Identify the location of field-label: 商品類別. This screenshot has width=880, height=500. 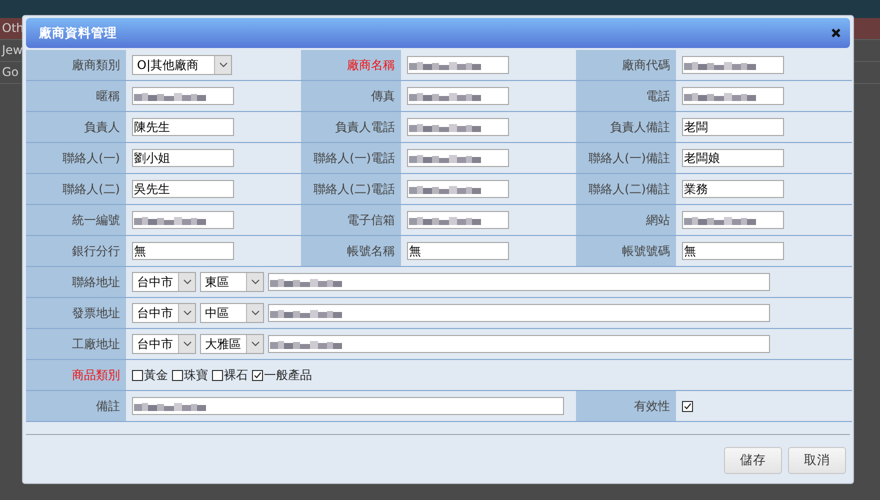
(76, 375).